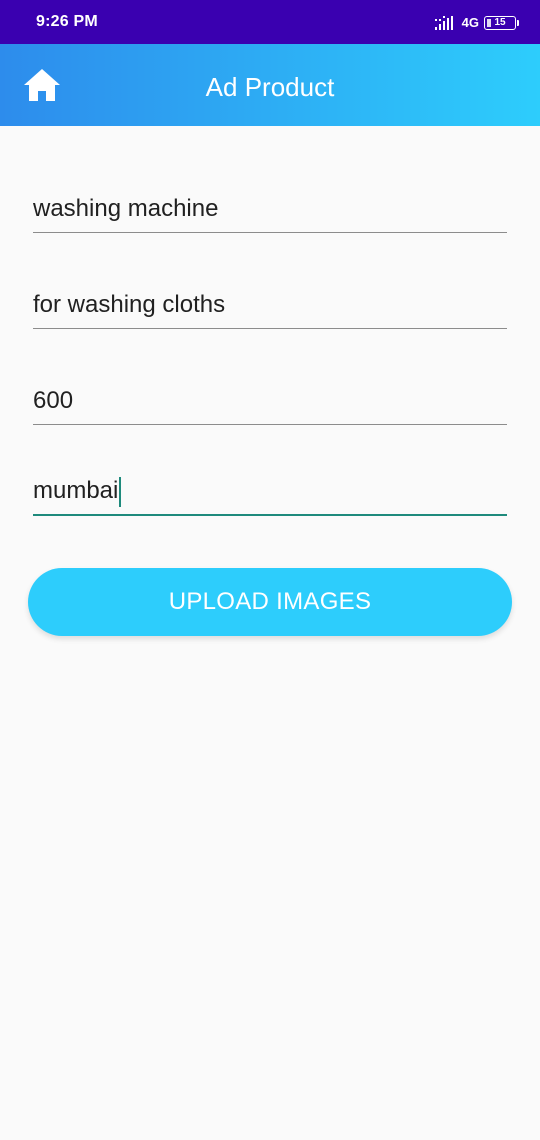 This screenshot has height=1140, width=540. I want to click on product-description-field, so click(270, 307).